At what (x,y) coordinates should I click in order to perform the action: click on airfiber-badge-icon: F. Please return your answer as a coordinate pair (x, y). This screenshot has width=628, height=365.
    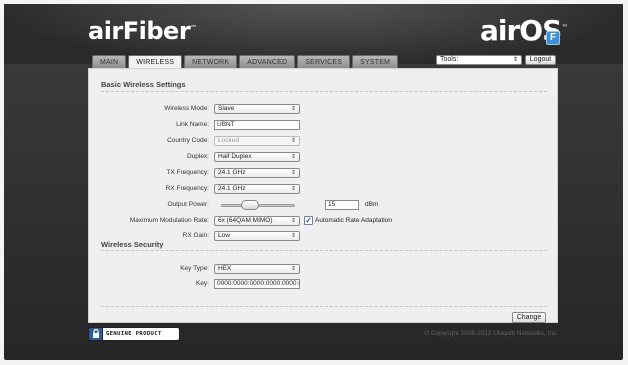
    Looking at the image, I should click on (553, 38).